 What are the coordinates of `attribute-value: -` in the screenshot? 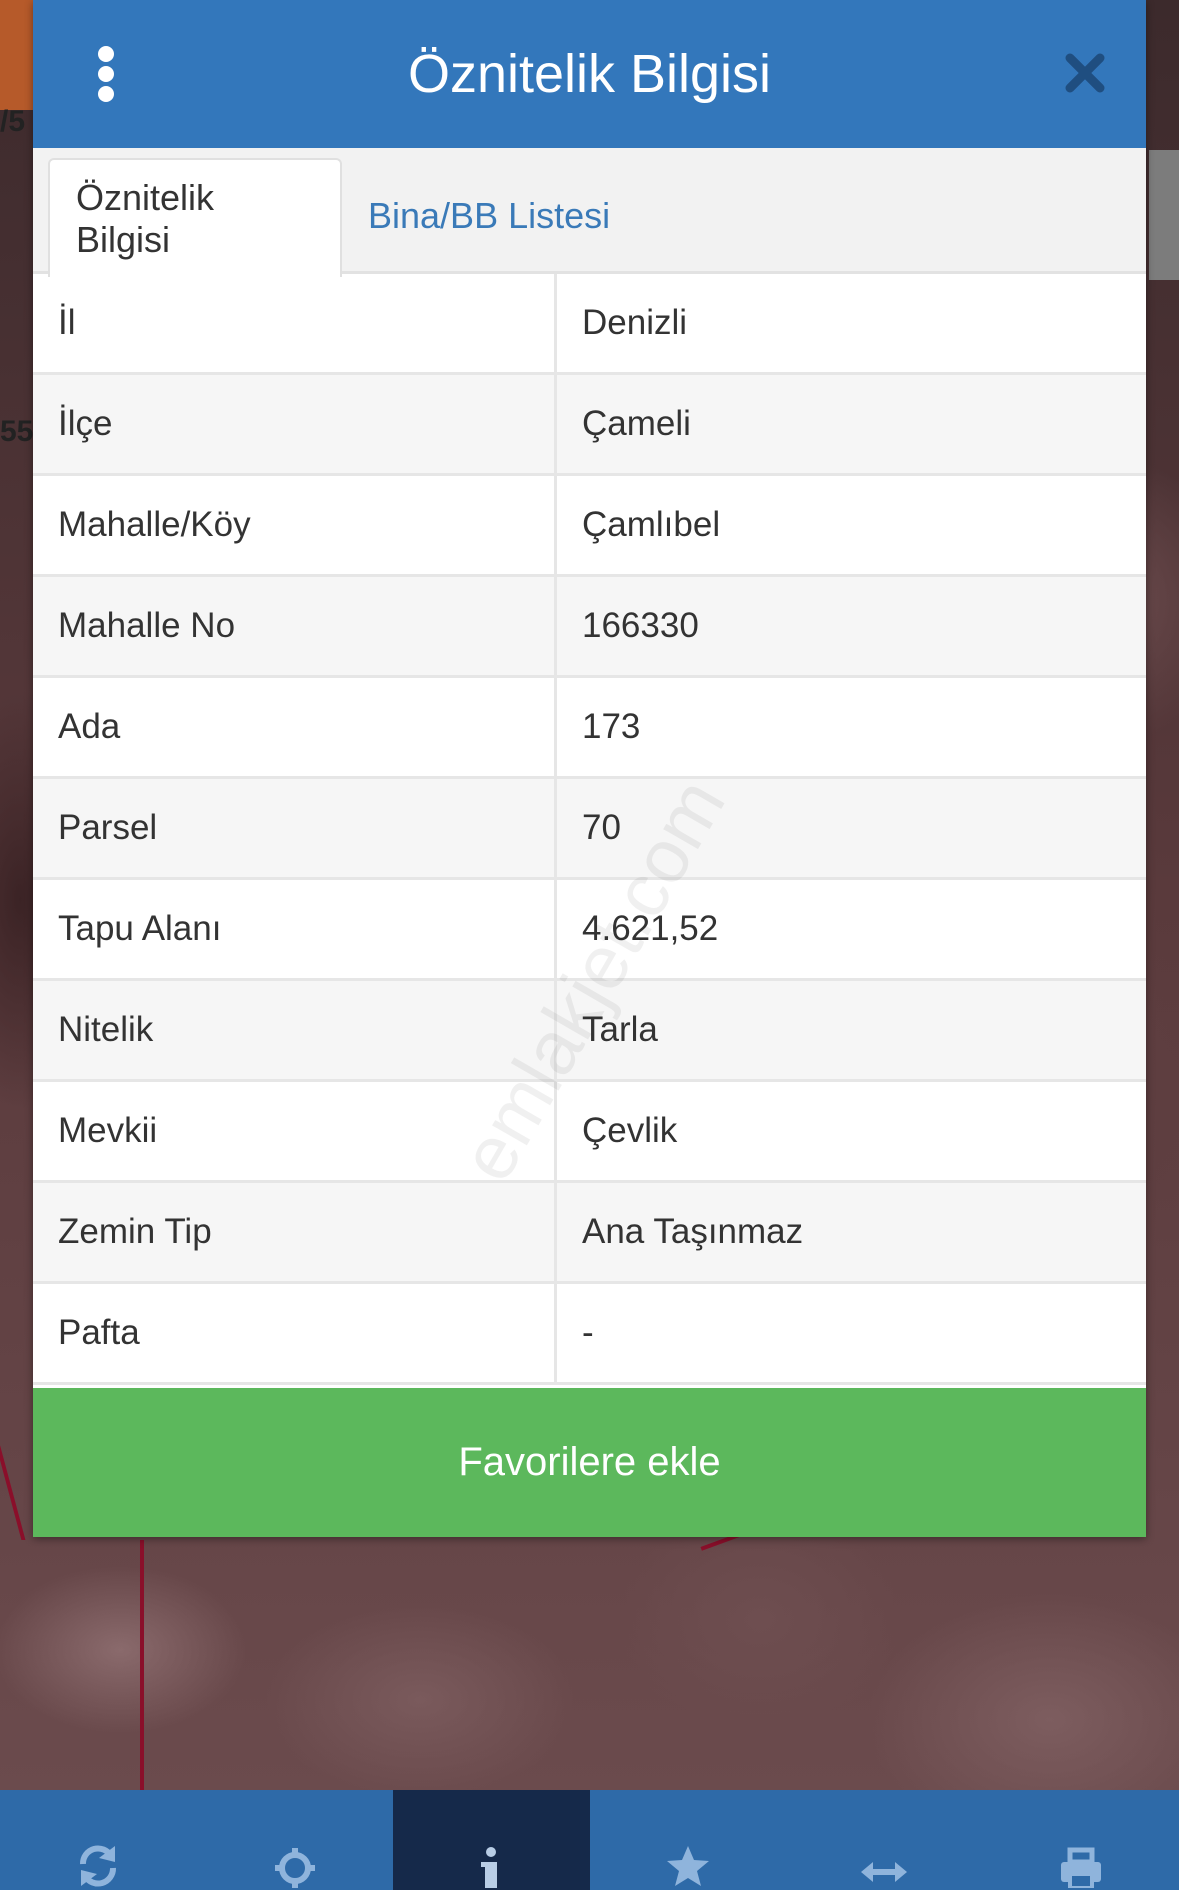 It's located at (588, 1332).